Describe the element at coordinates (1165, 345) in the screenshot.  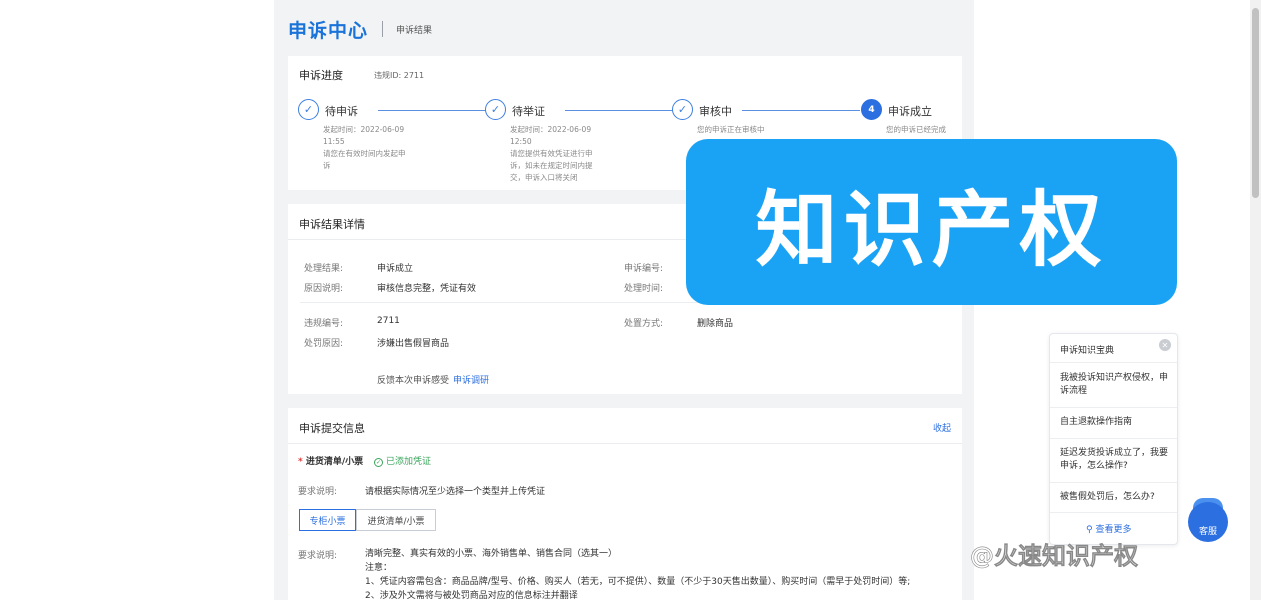
I see `close-icon: ✕` at that location.